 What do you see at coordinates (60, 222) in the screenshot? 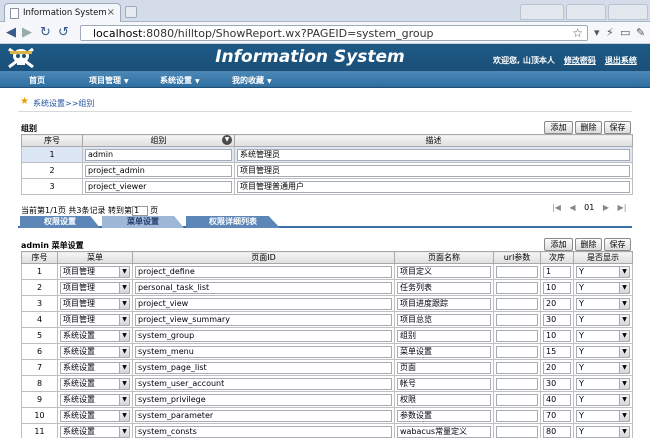
I see `tab-privilege-settings: 权限设置` at bounding box center [60, 222].